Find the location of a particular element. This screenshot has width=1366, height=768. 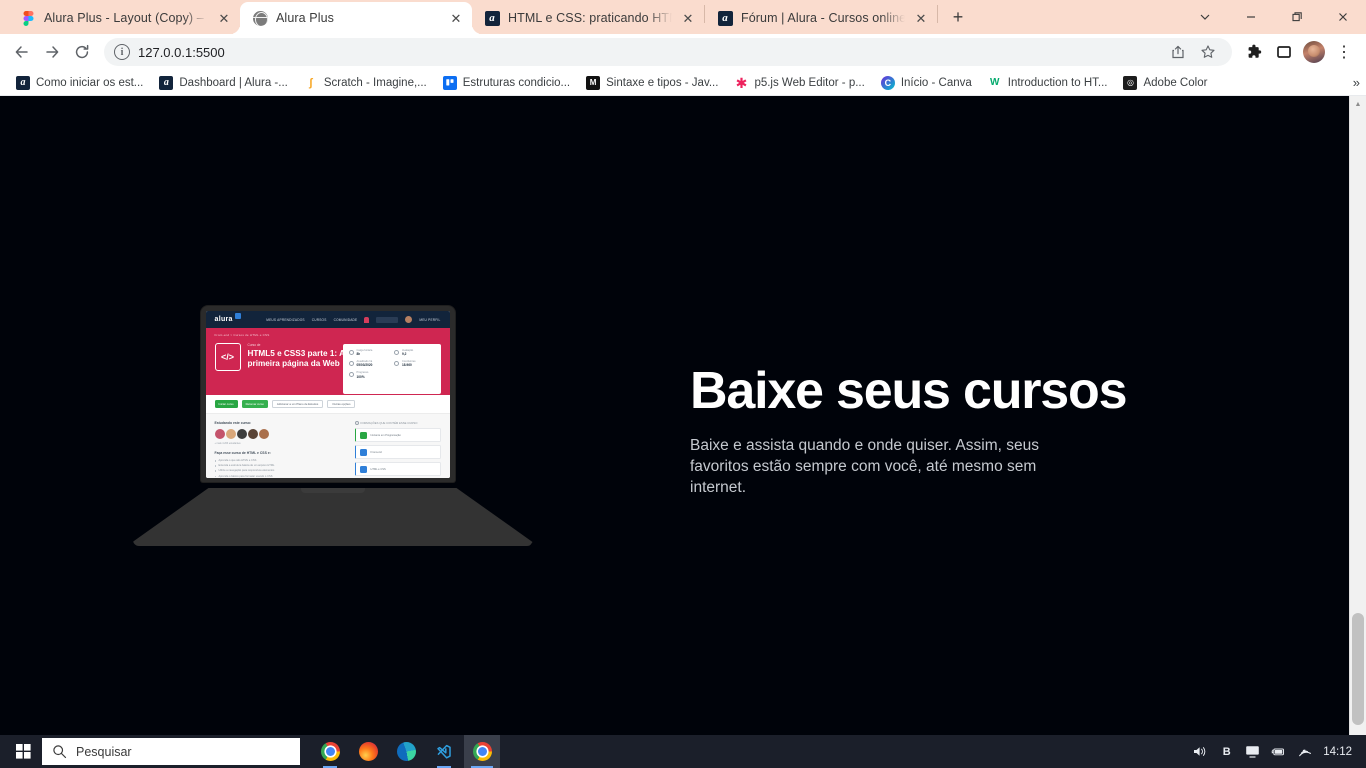

bookmarks-overflow-icon: » is located at coordinates (1356, 82).